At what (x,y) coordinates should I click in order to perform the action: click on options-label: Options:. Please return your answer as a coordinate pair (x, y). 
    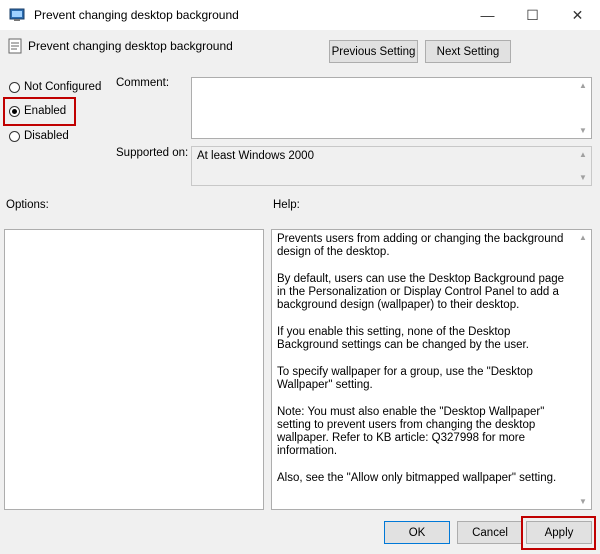
    Looking at the image, I should click on (27, 205).